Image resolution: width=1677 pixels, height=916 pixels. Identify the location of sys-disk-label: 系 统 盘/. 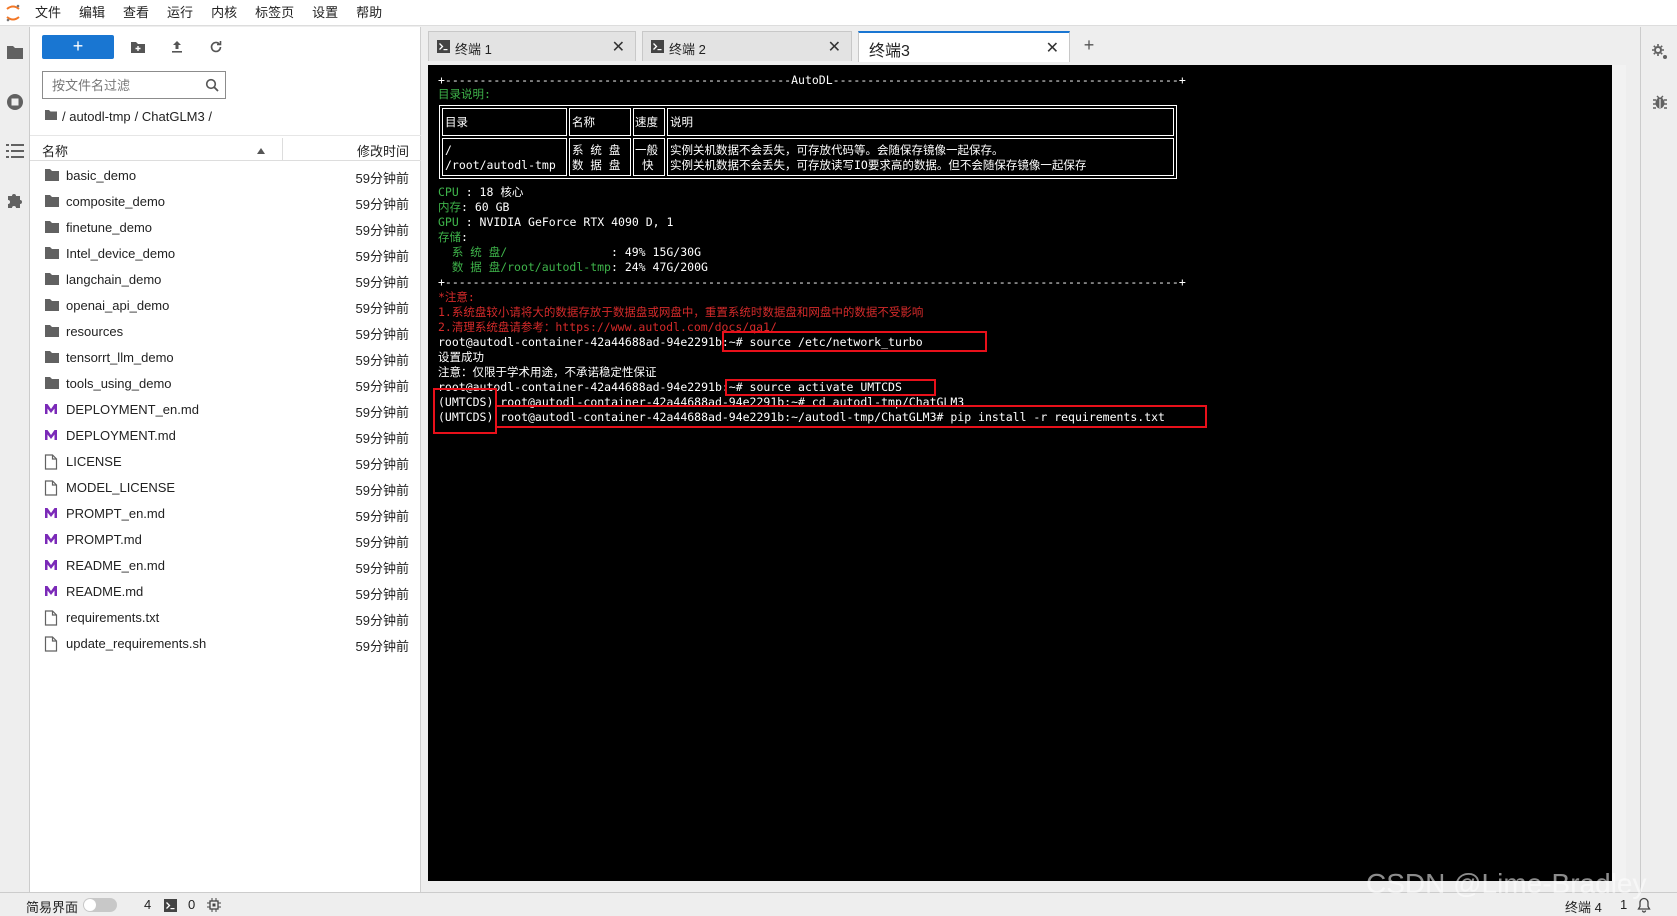
(524, 252).